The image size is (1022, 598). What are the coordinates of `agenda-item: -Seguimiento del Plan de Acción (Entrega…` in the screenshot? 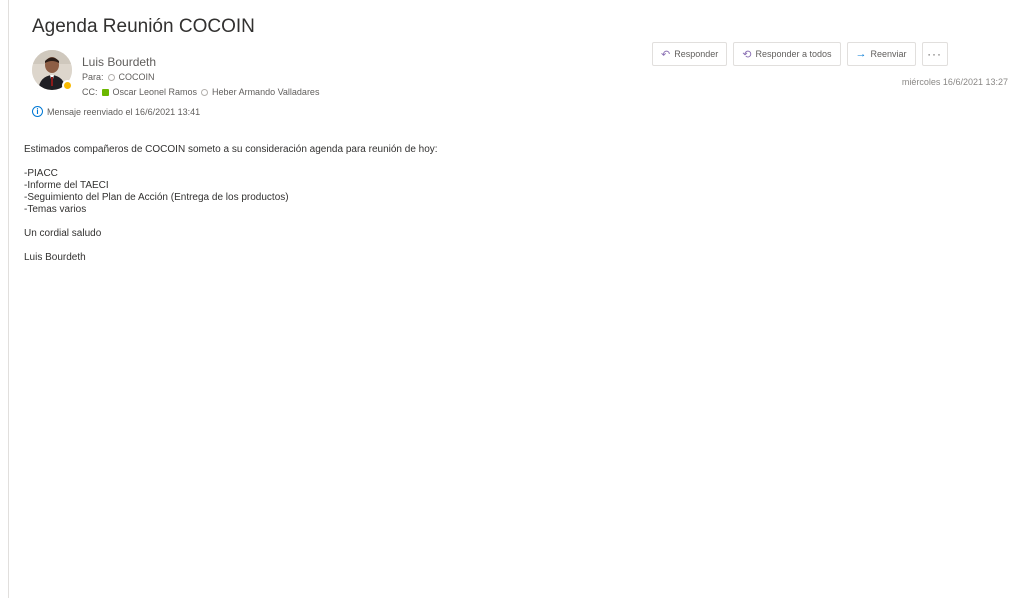 It's located at (156, 197).